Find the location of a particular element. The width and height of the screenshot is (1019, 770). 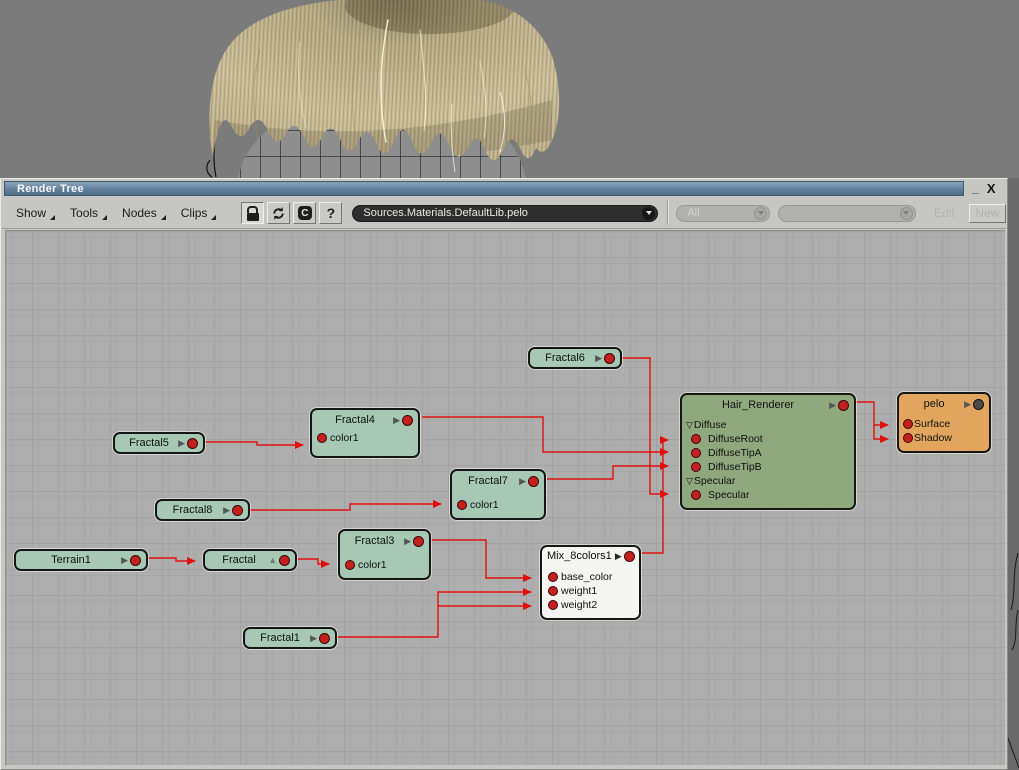

material-selector: Sources.Materials.DefaultLib.pelo is located at coordinates (505, 213).